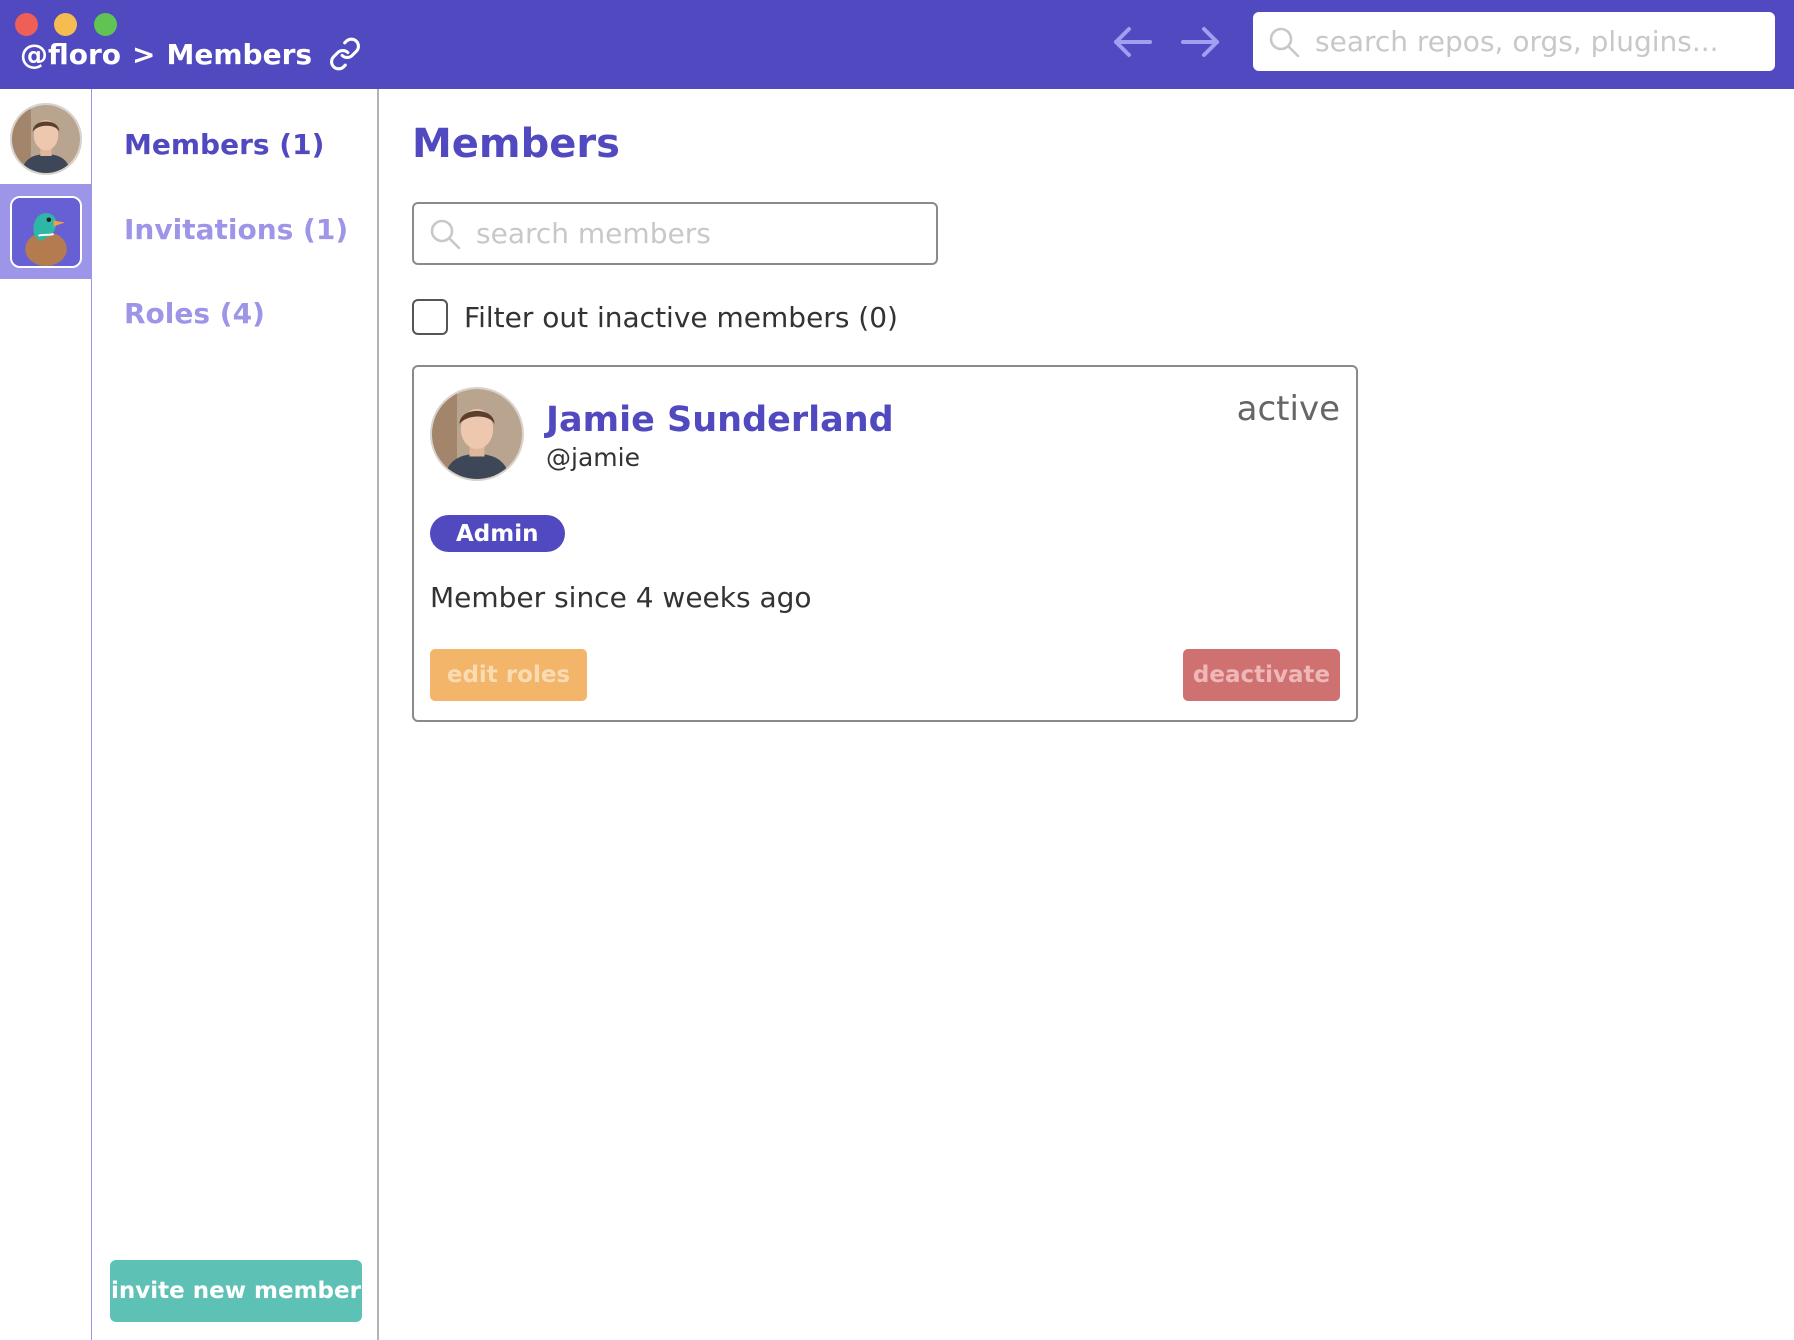  I want to click on org-logo, so click(46, 231).